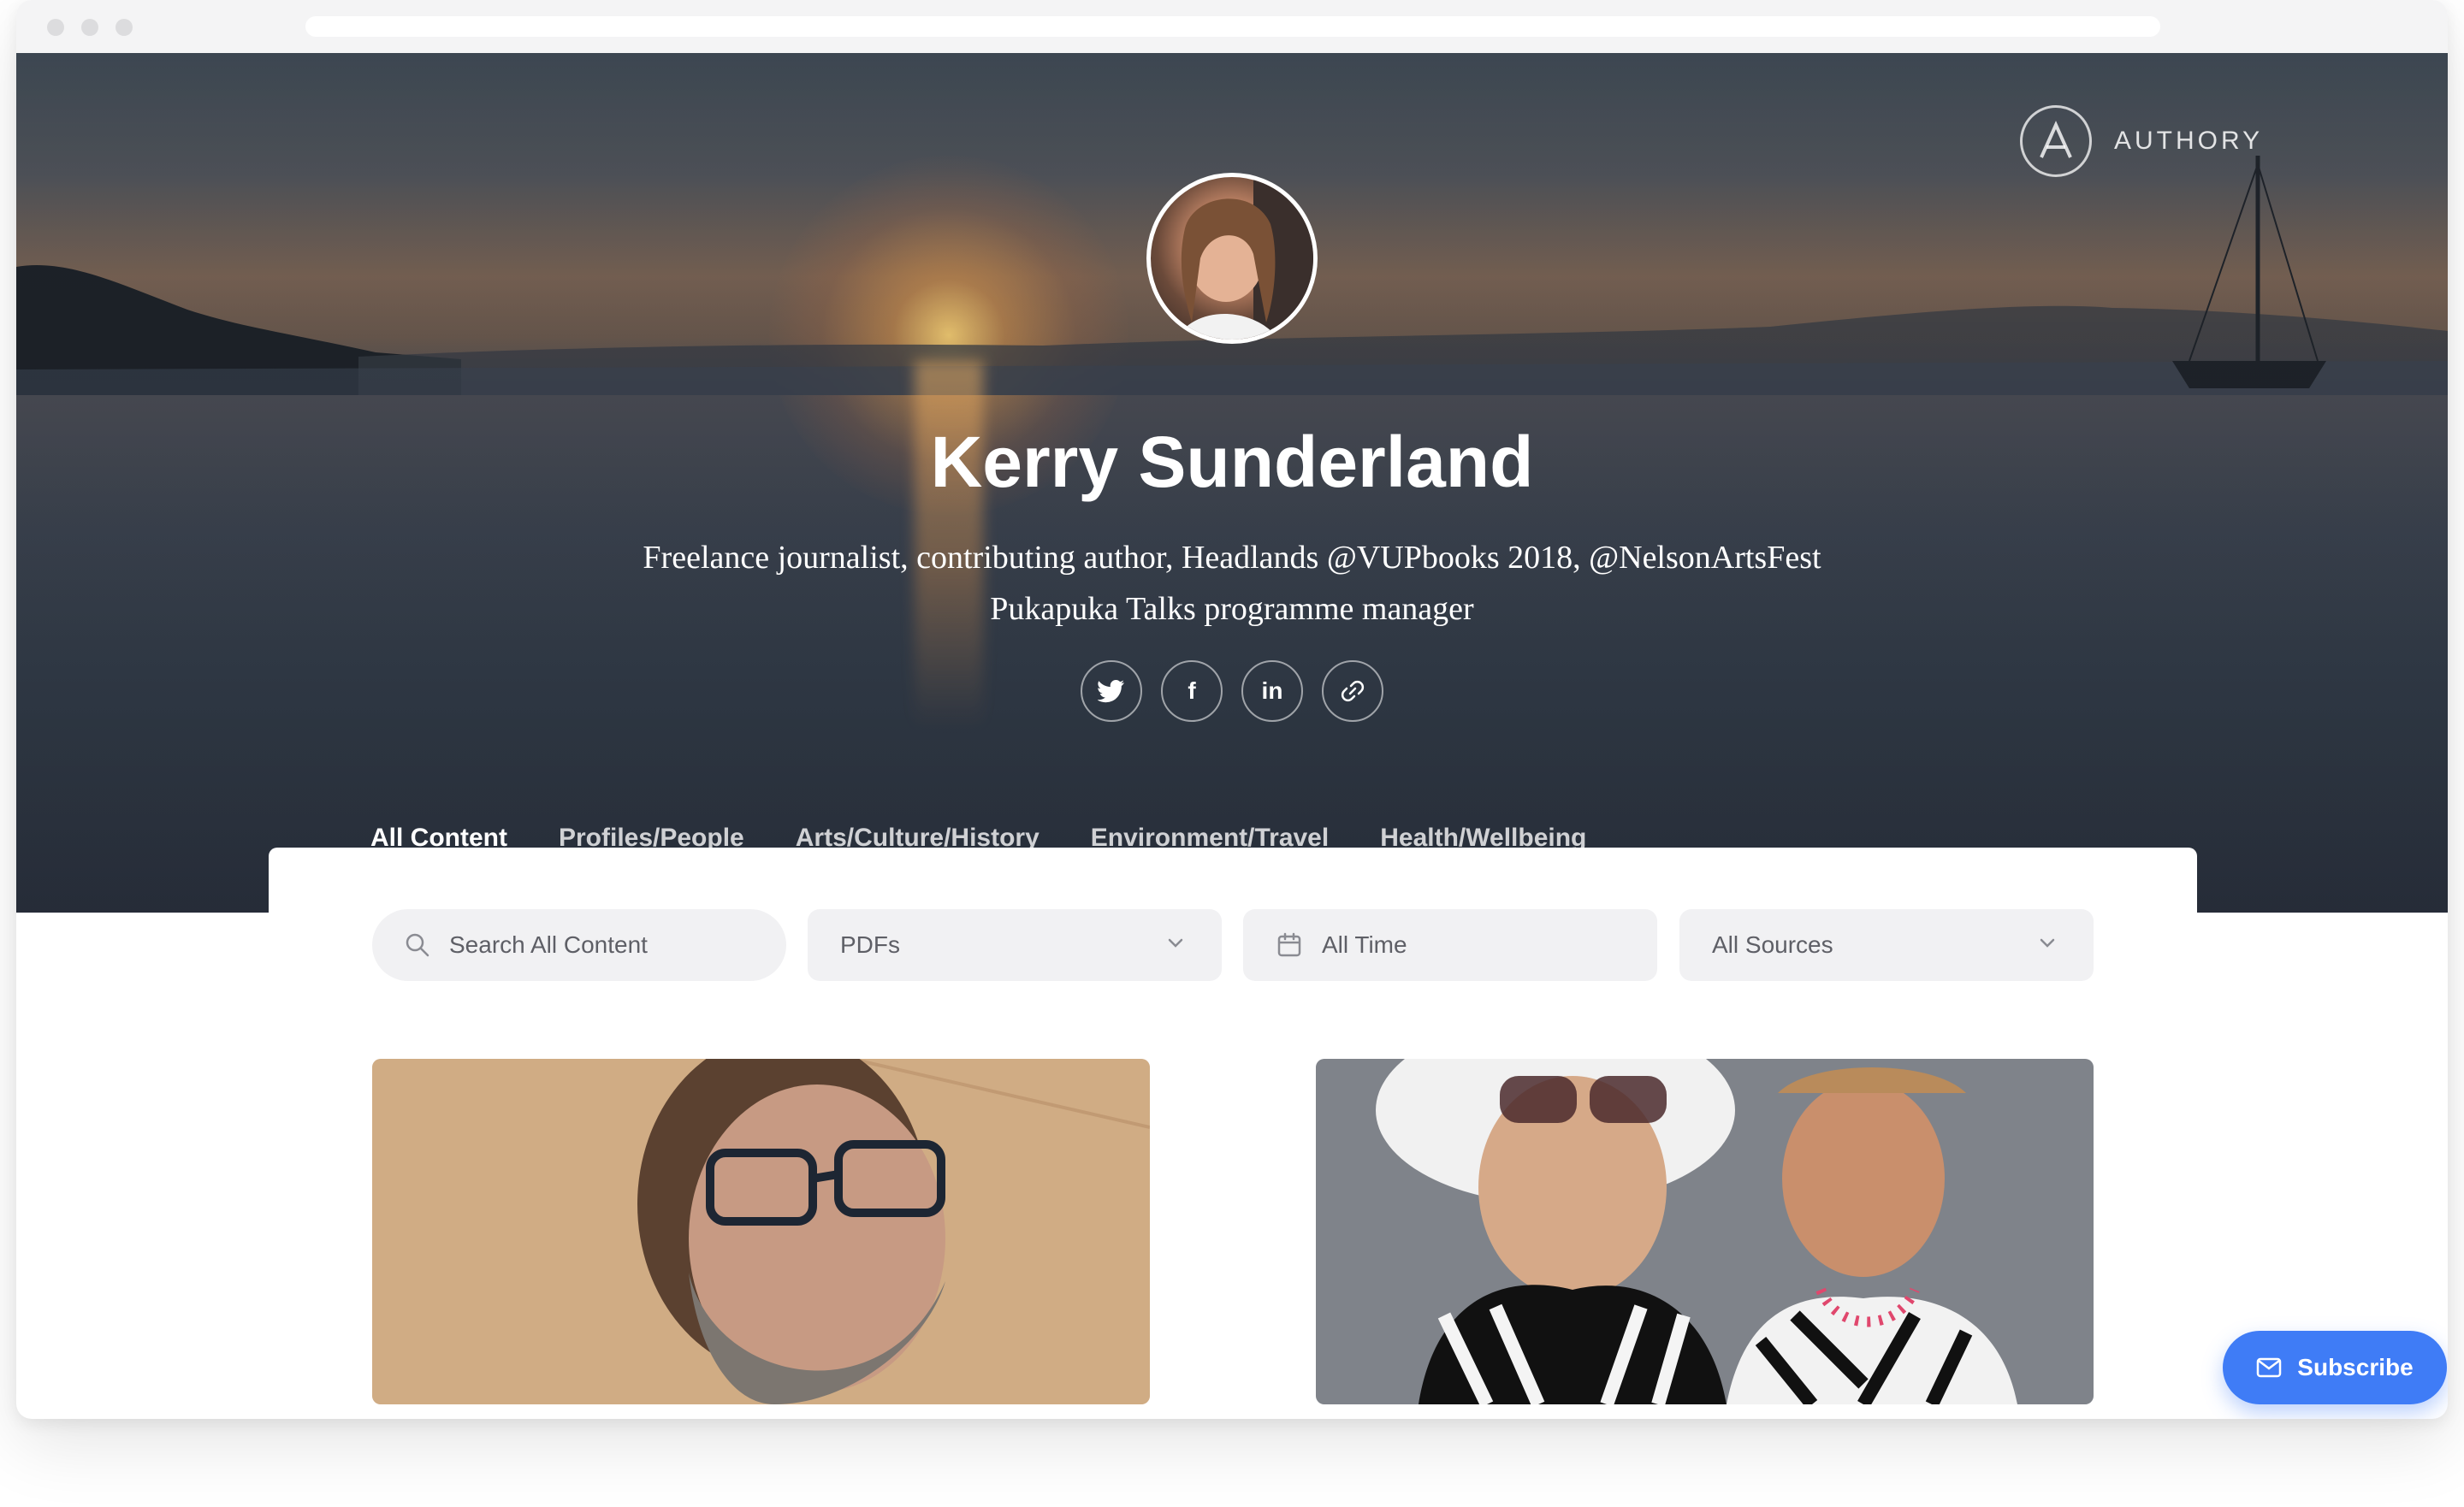  I want to click on subscribe-button: Subscribe, so click(2335, 1367).